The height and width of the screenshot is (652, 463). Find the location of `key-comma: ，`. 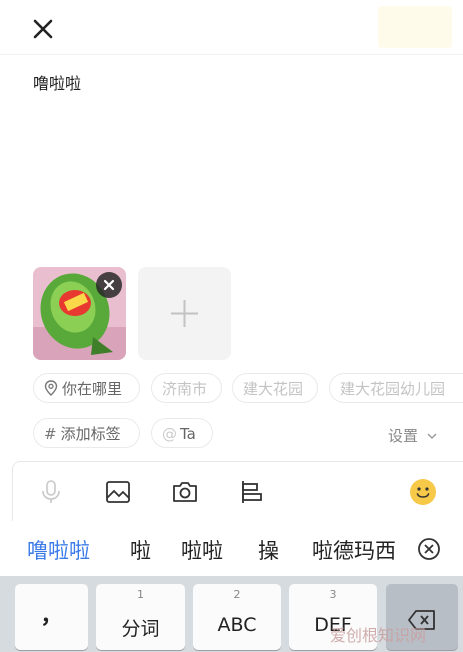

key-comma: ， is located at coordinates (51, 617).